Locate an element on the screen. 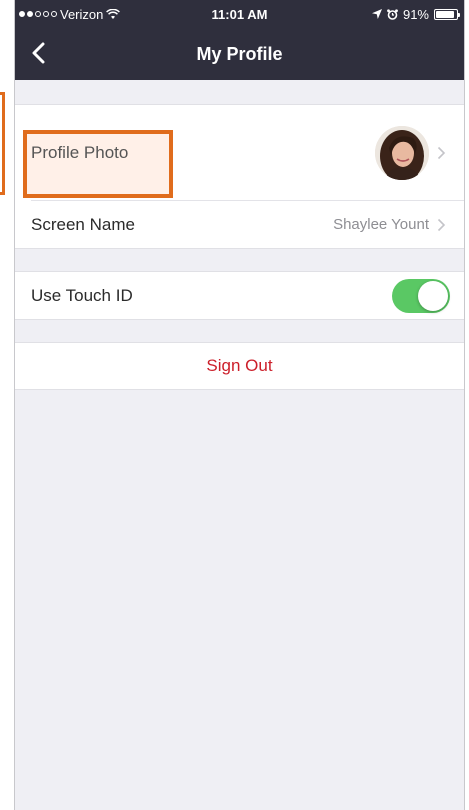 Image resolution: width=469 pixels, height=810 pixels. alarm-icon is located at coordinates (392, 14).